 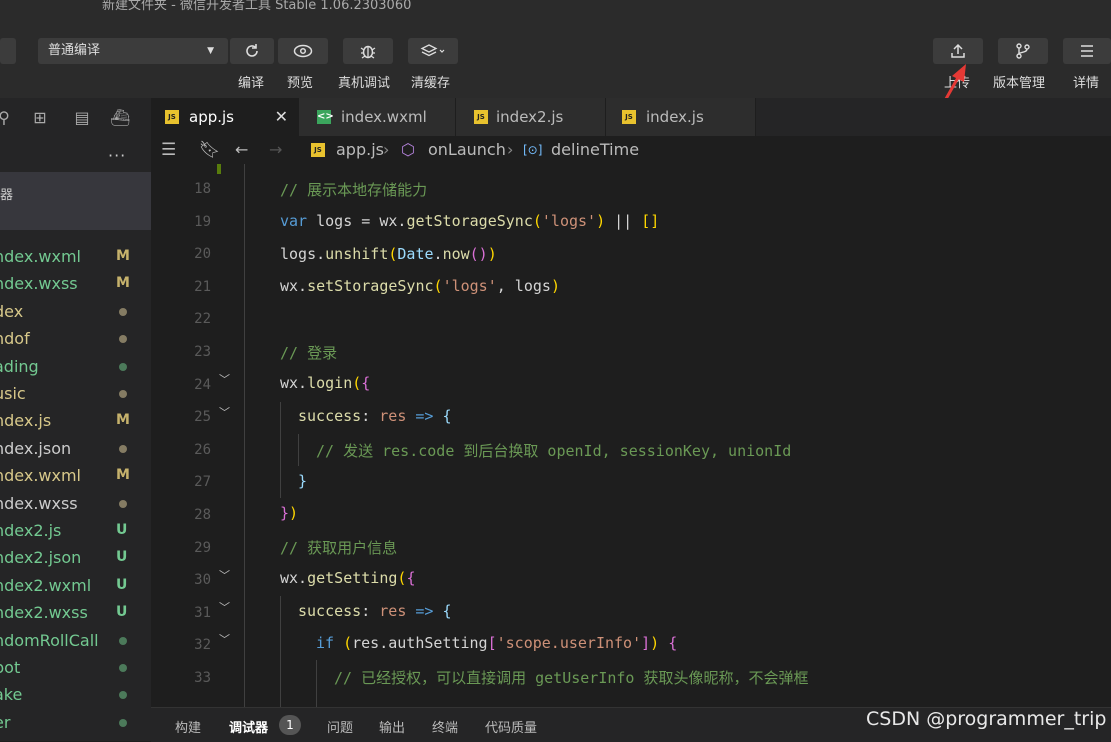 I want to click on file-tree-item: dex, so click(x=75, y=311).